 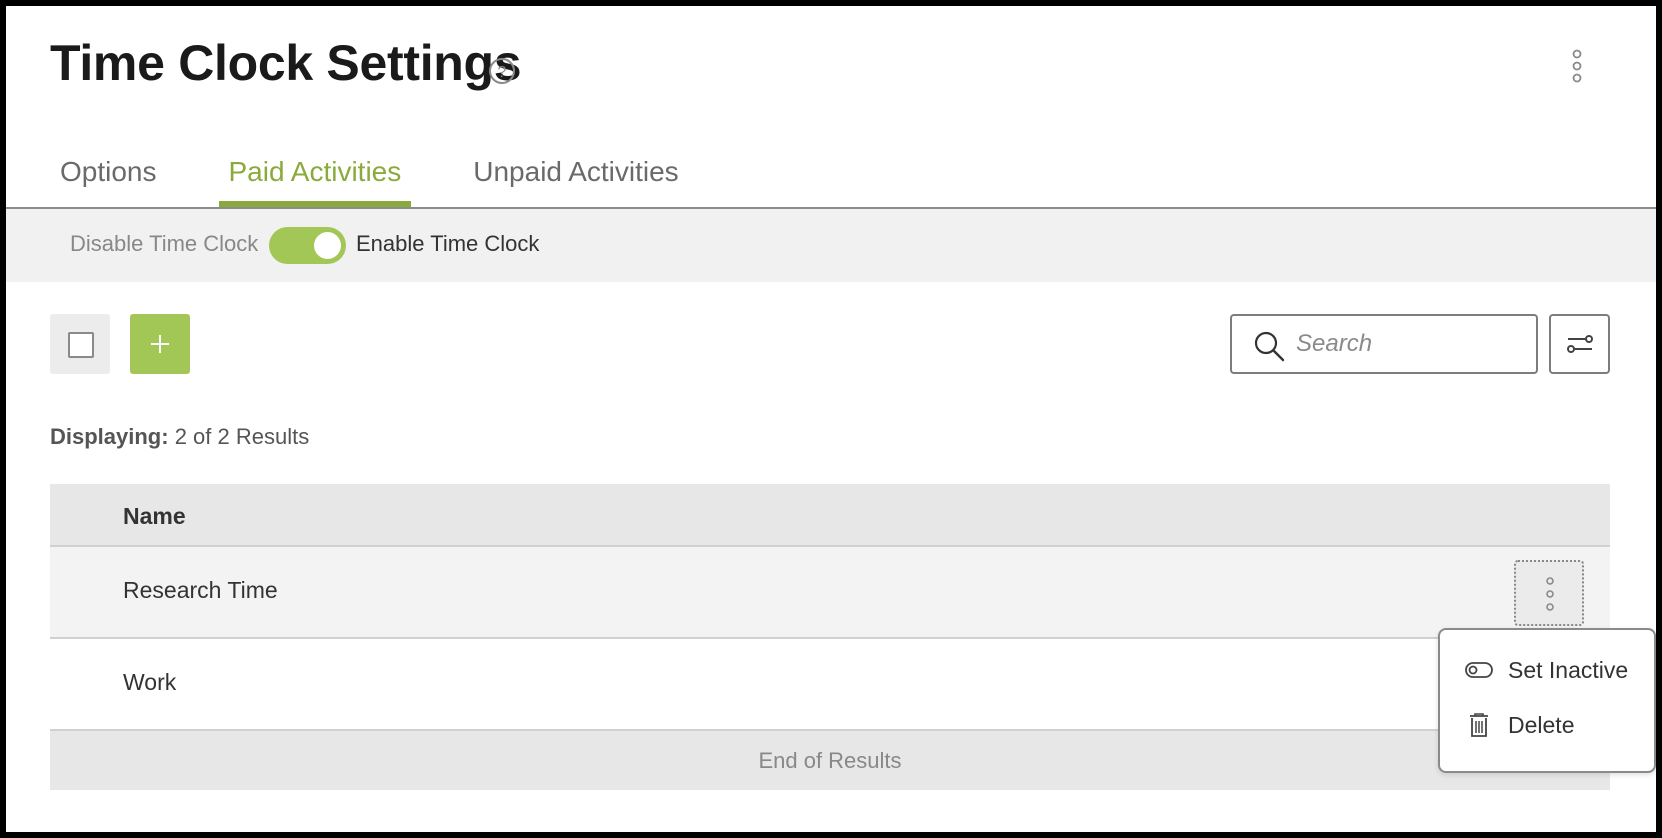 I want to click on row-name: Work, so click(x=150, y=682).